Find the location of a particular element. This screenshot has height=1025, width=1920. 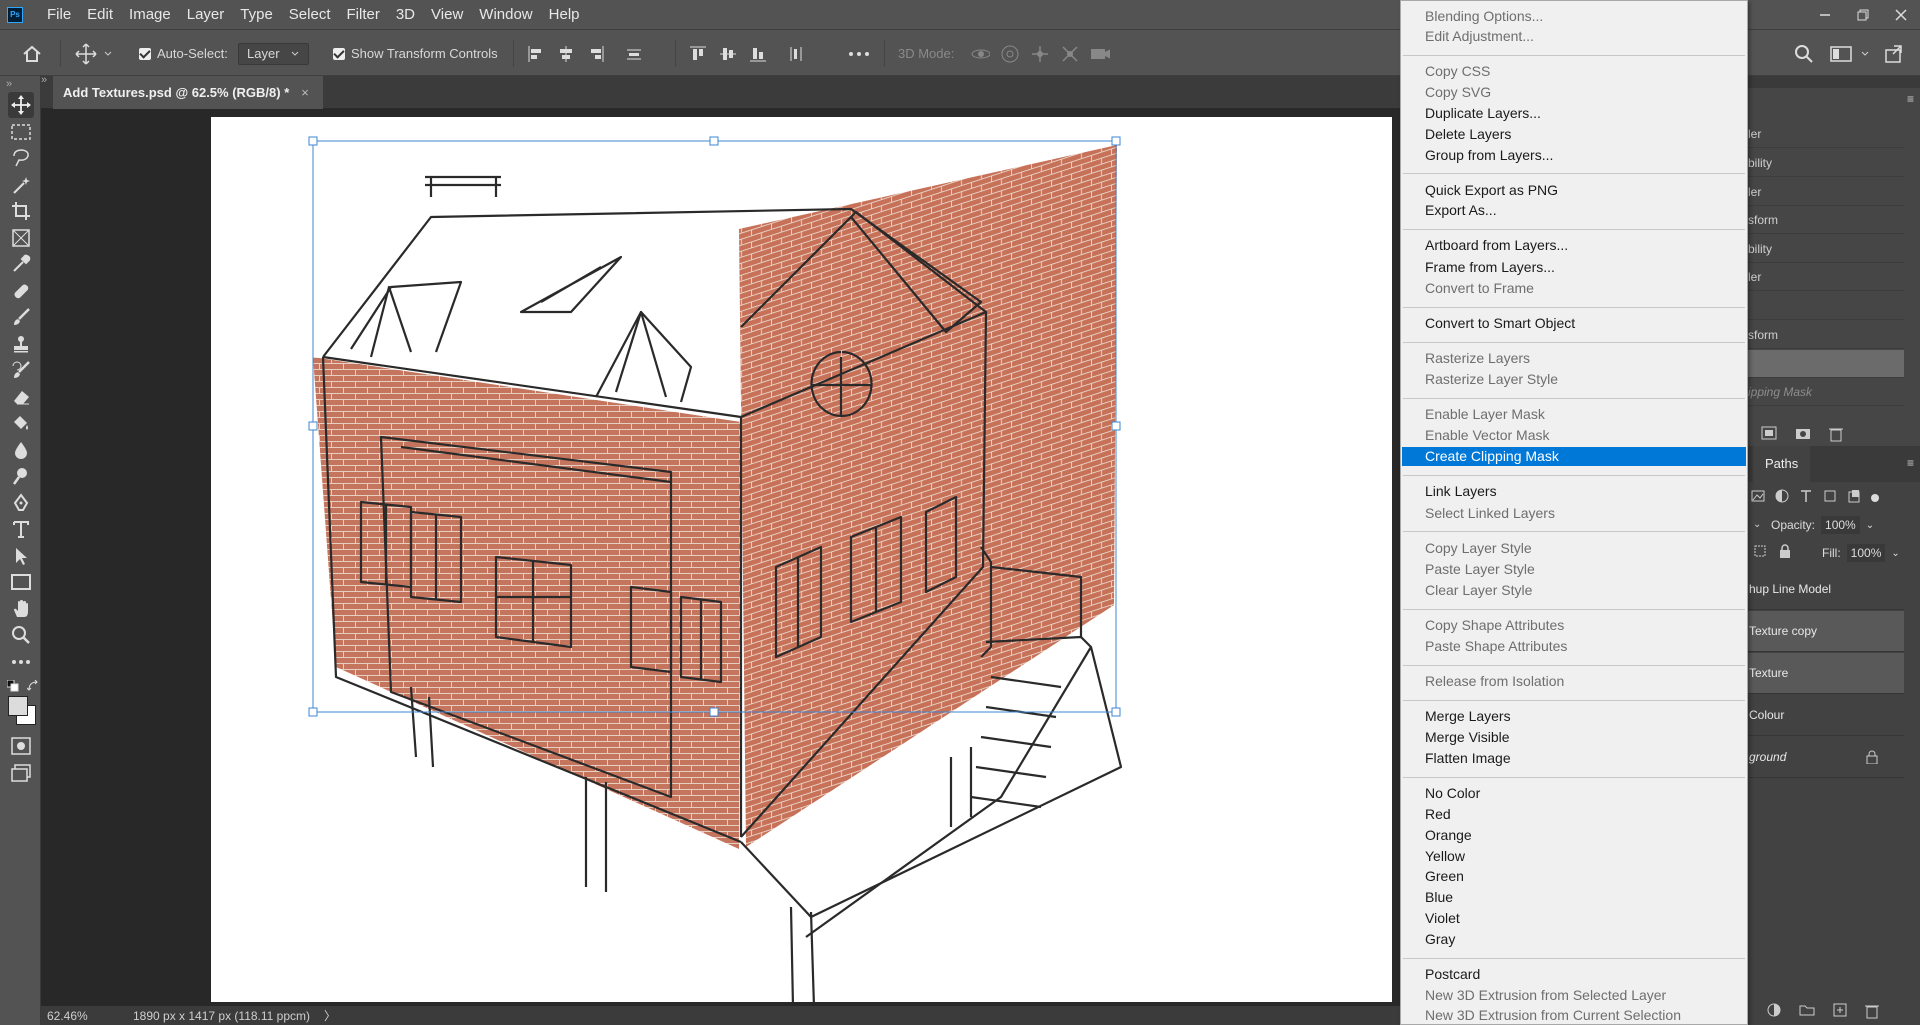

minimize-icon is located at coordinates (1825, 14).